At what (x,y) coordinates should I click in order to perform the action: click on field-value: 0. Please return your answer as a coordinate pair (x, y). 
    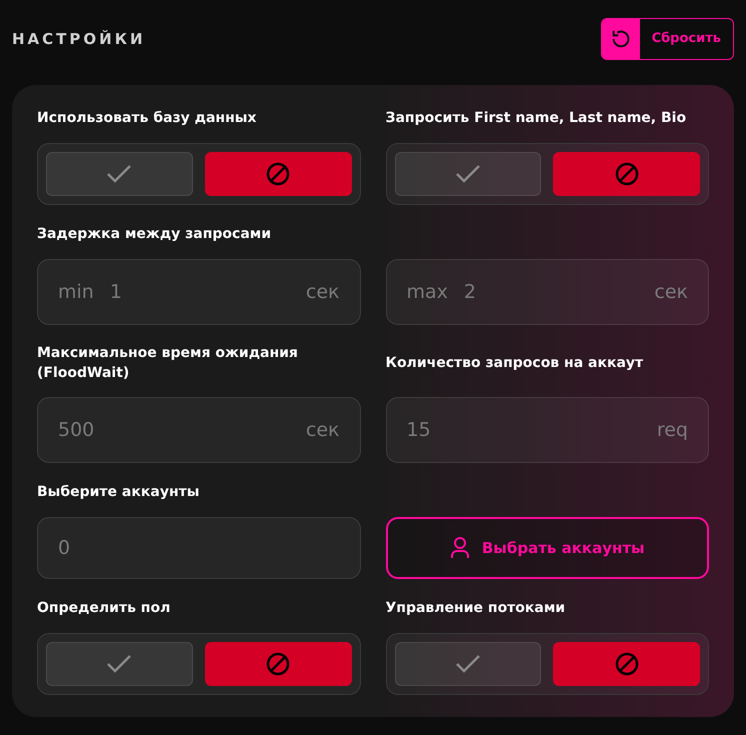
    Looking at the image, I should click on (65, 548).